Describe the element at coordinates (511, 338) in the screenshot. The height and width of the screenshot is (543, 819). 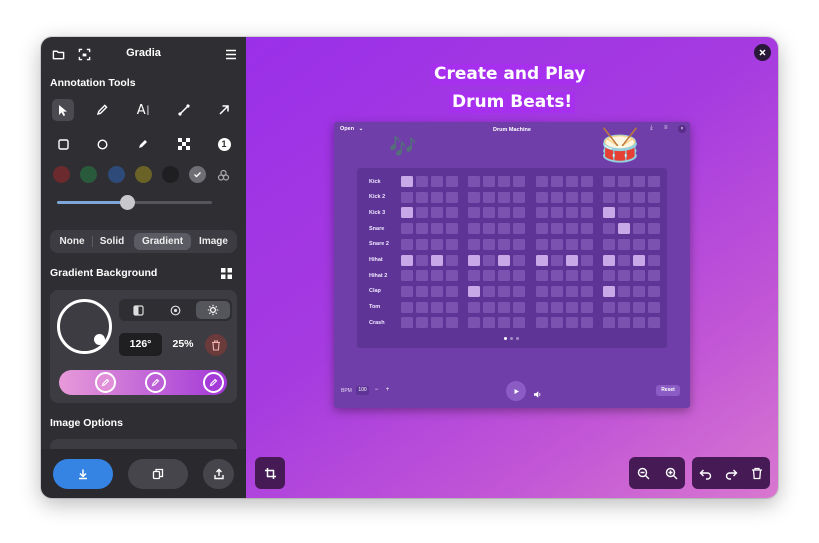
I see `page-dot` at that location.